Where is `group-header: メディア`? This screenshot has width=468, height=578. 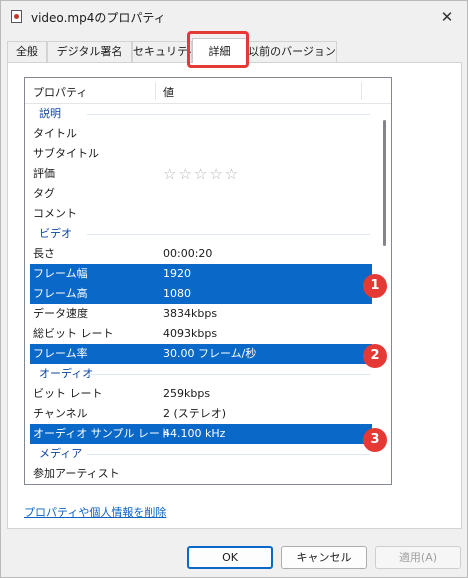 group-header: メディア is located at coordinates (201, 454).